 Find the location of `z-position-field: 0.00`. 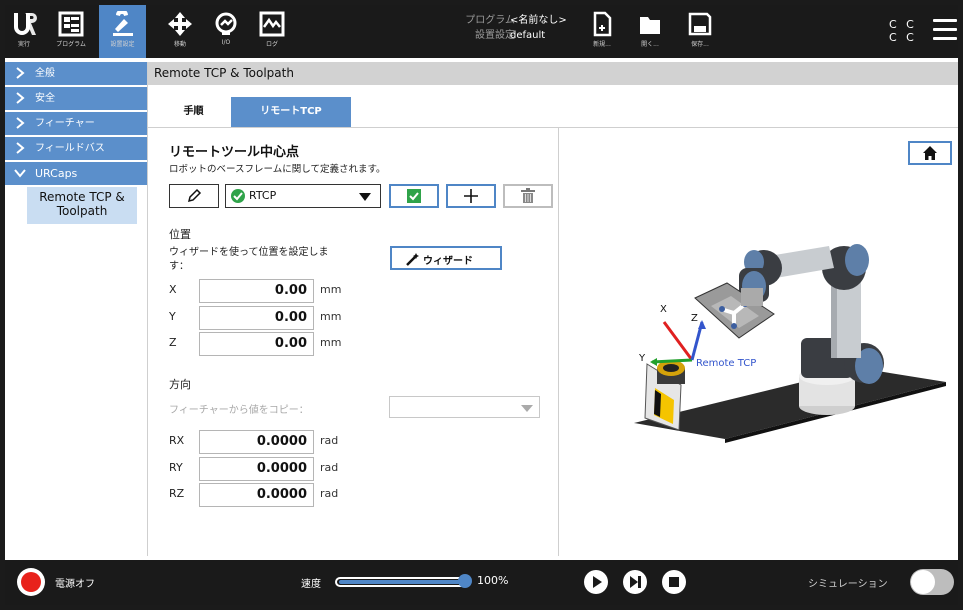

z-position-field: 0.00 is located at coordinates (256, 344).